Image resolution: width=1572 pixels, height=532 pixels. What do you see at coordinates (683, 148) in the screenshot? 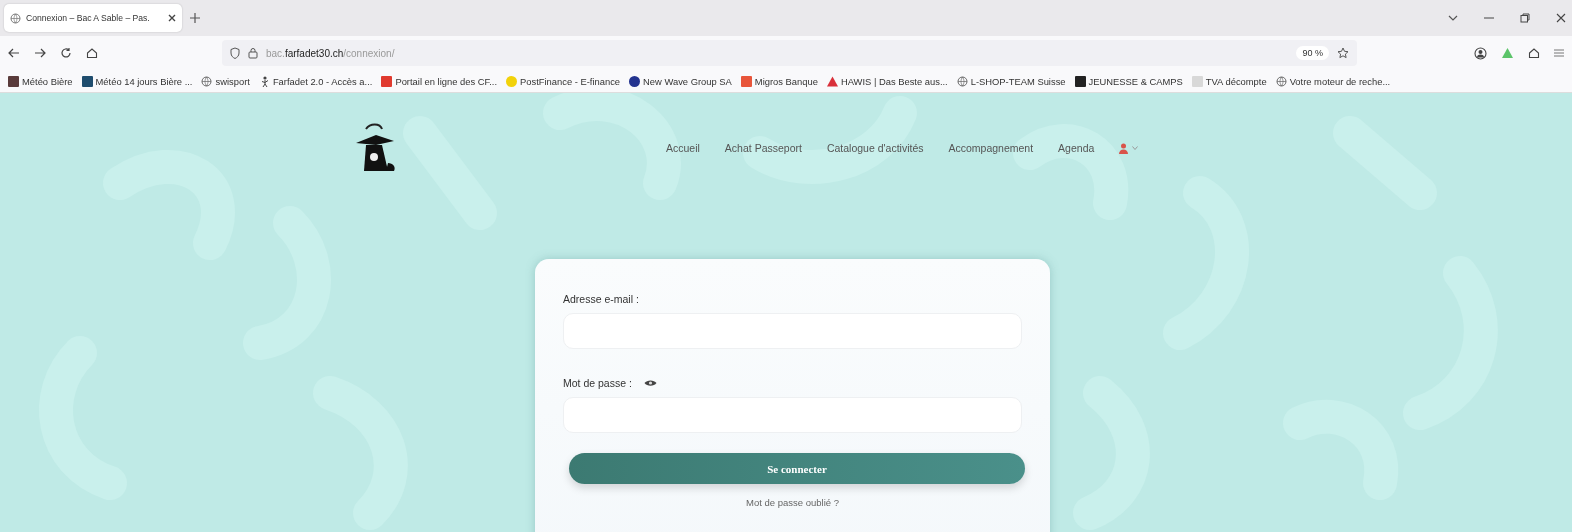
I see `nav-link: Accueil` at bounding box center [683, 148].